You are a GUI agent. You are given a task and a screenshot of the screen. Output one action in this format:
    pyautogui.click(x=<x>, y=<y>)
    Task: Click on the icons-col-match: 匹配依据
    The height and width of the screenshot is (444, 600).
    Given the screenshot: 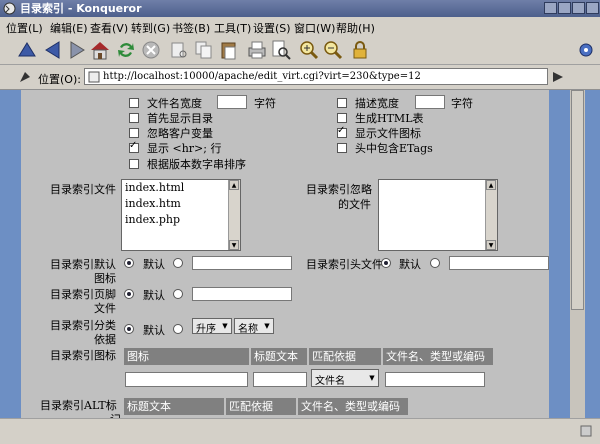 What is the action you would take?
    pyautogui.click(x=345, y=356)
    